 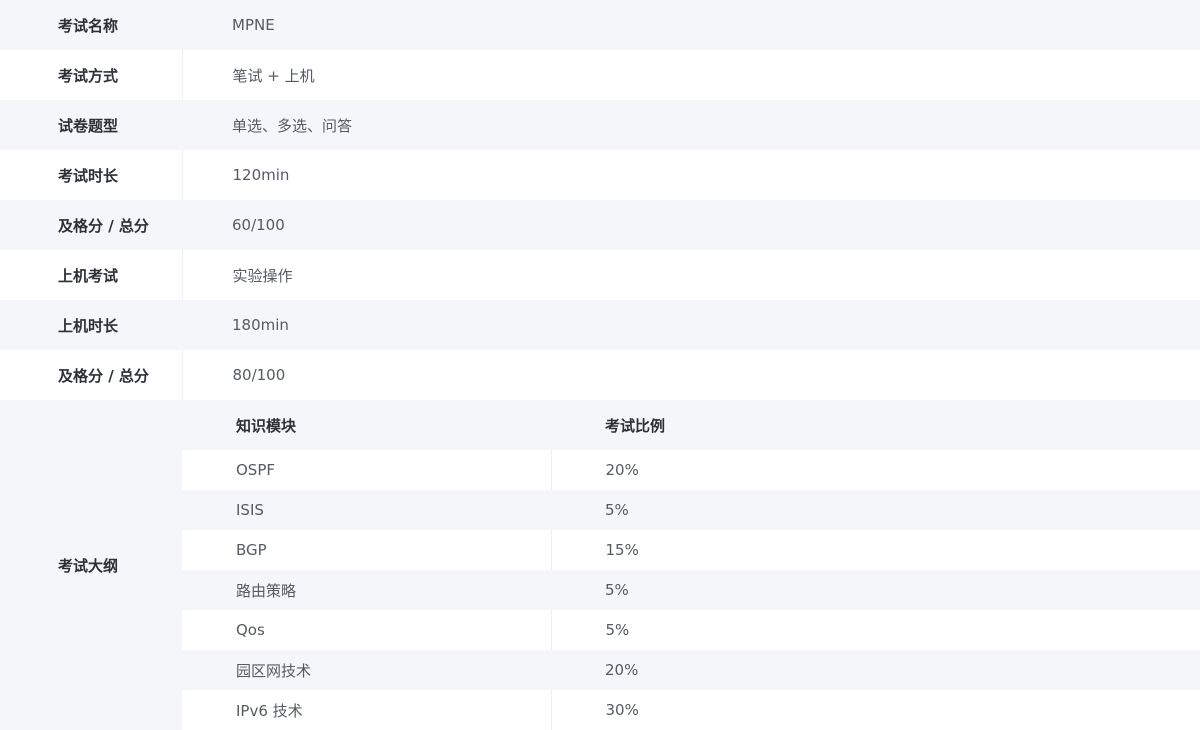 I want to click on module-column-header: 知识模块, so click(x=366, y=425).